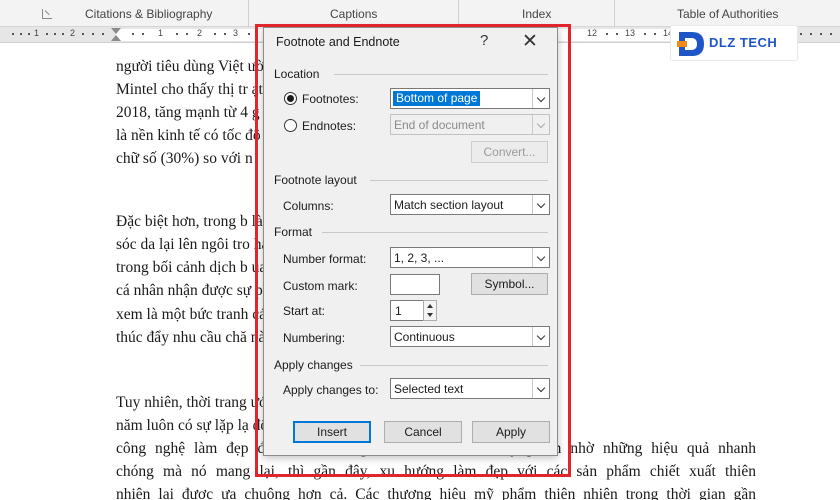 This screenshot has width=840, height=500. What do you see at coordinates (424, 337) in the screenshot?
I see `numbering-value: Continuous` at bounding box center [424, 337].